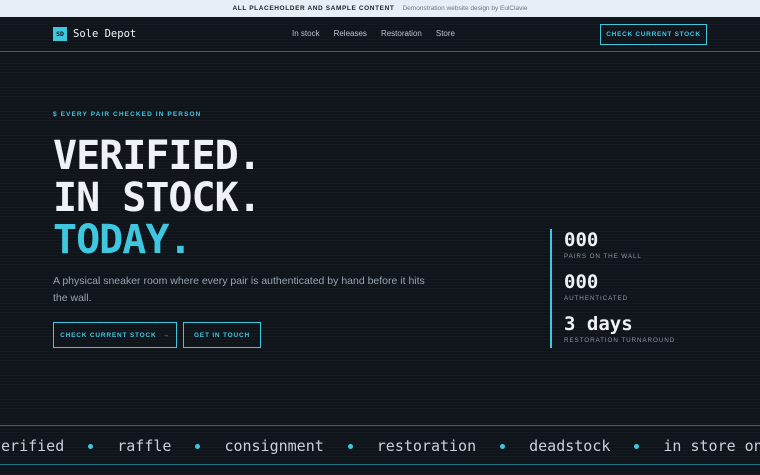  What do you see at coordinates (166, 335) in the screenshot?
I see `arrow-right-icon: →` at bounding box center [166, 335].